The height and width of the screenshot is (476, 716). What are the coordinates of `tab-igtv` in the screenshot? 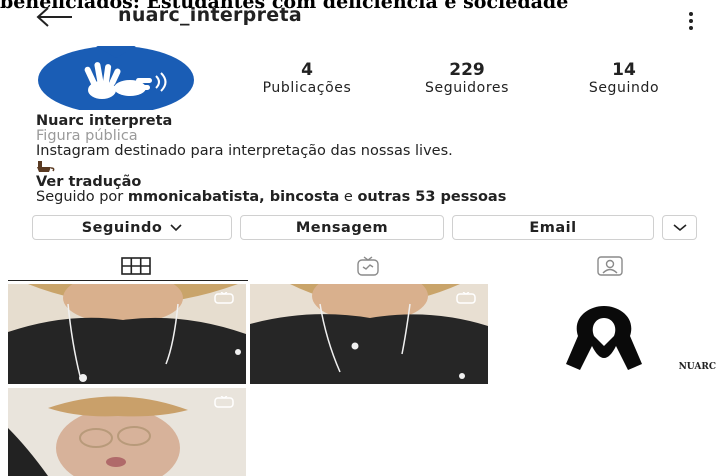 It's located at (368, 266).